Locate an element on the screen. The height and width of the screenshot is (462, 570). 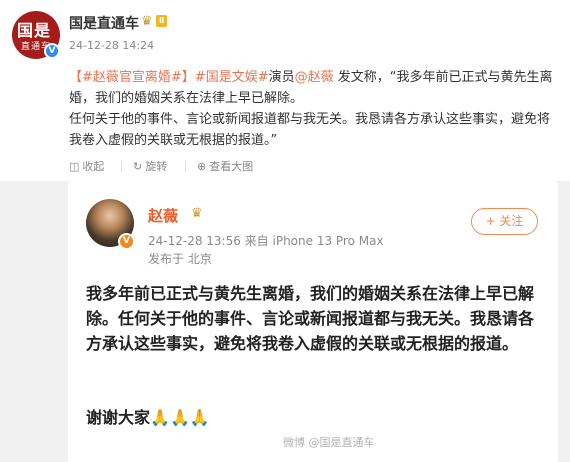
rotate-button: ↻ 旋转 is located at coordinates (150, 166).